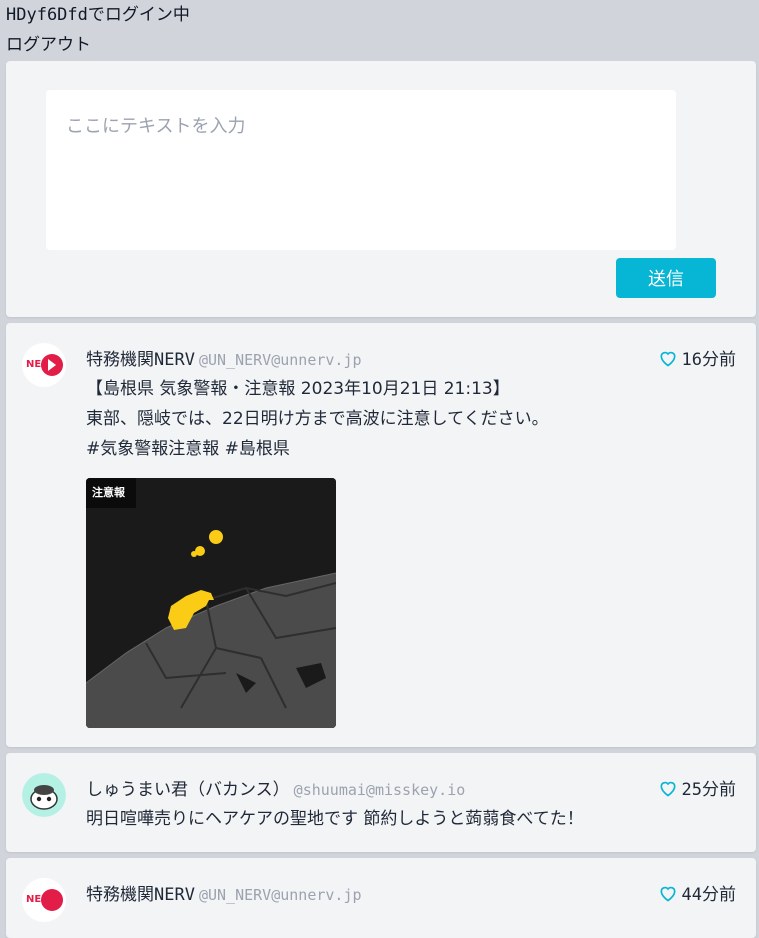 Image resolution: width=759 pixels, height=938 pixels. I want to click on note-time: 16分前, so click(708, 360).